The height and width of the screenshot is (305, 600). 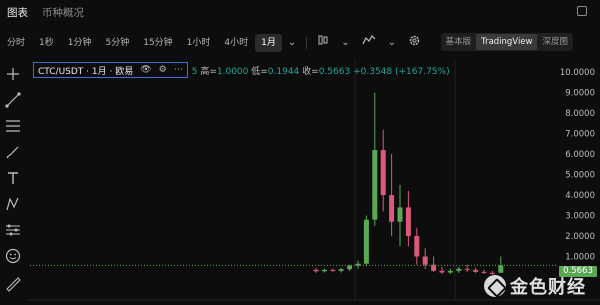 What do you see at coordinates (259, 71) in the screenshot?
I see `low-label: 低=` at bounding box center [259, 71].